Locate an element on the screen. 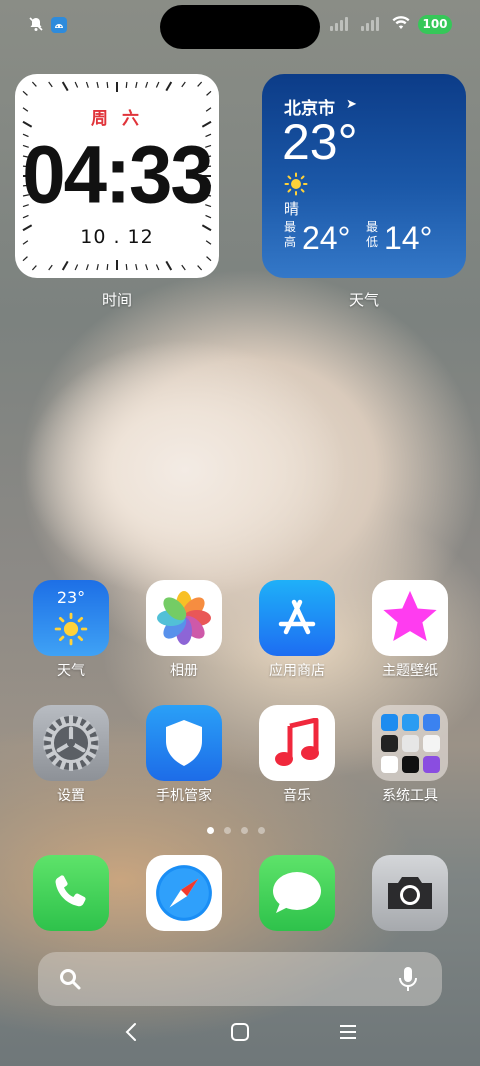  search-icon is located at coordinates (70, 981).